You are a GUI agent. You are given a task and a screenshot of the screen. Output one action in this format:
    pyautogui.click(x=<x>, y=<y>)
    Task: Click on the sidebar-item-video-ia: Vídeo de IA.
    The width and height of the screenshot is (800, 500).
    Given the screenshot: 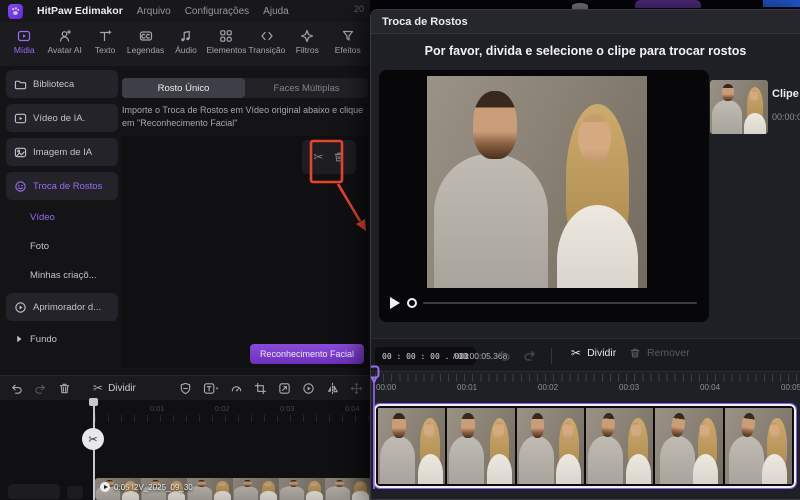 What is the action you would take?
    pyautogui.click(x=62, y=118)
    